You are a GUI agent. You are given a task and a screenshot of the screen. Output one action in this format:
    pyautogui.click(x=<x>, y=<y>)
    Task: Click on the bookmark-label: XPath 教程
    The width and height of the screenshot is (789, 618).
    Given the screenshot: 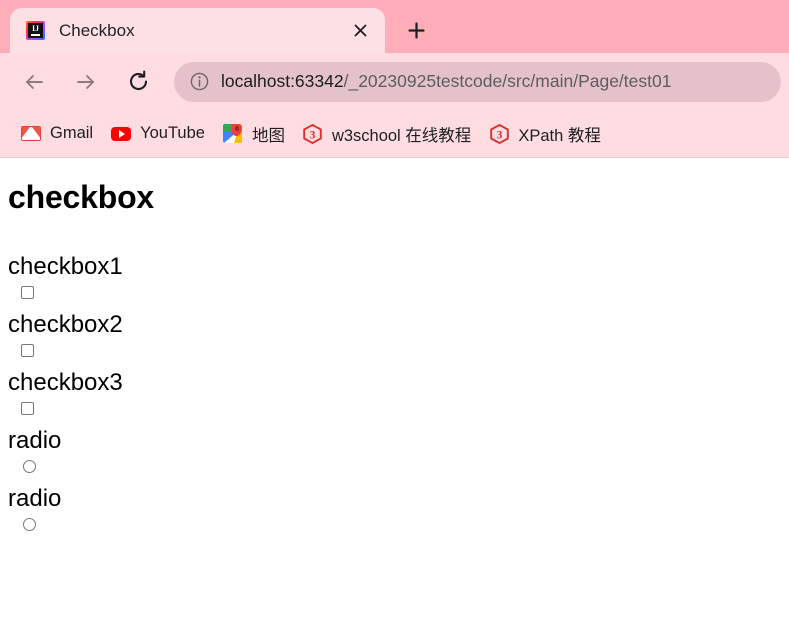 What is the action you would take?
    pyautogui.click(x=559, y=135)
    